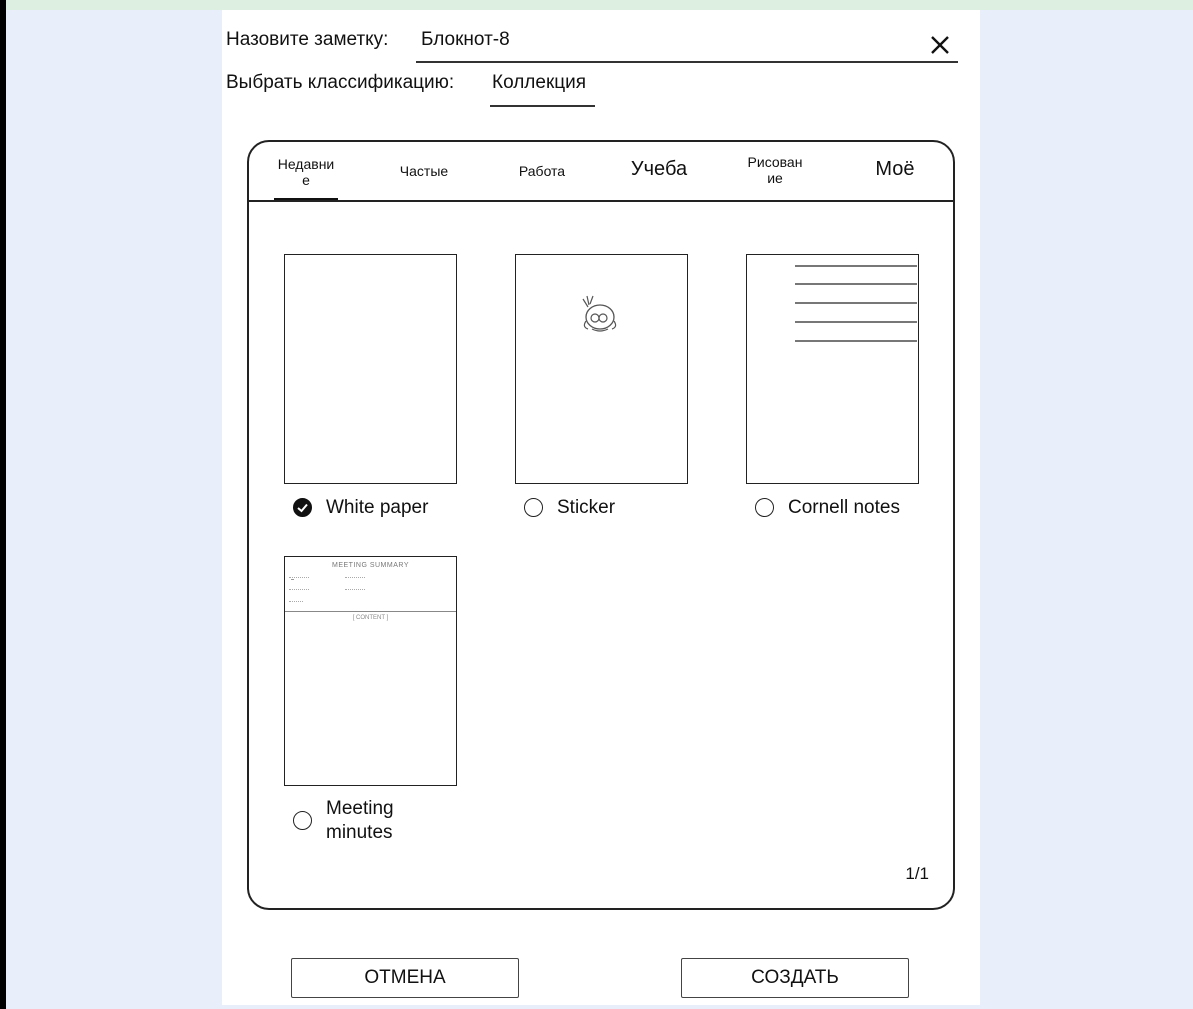  What do you see at coordinates (940, 44) in the screenshot?
I see `close-icon` at bounding box center [940, 44].